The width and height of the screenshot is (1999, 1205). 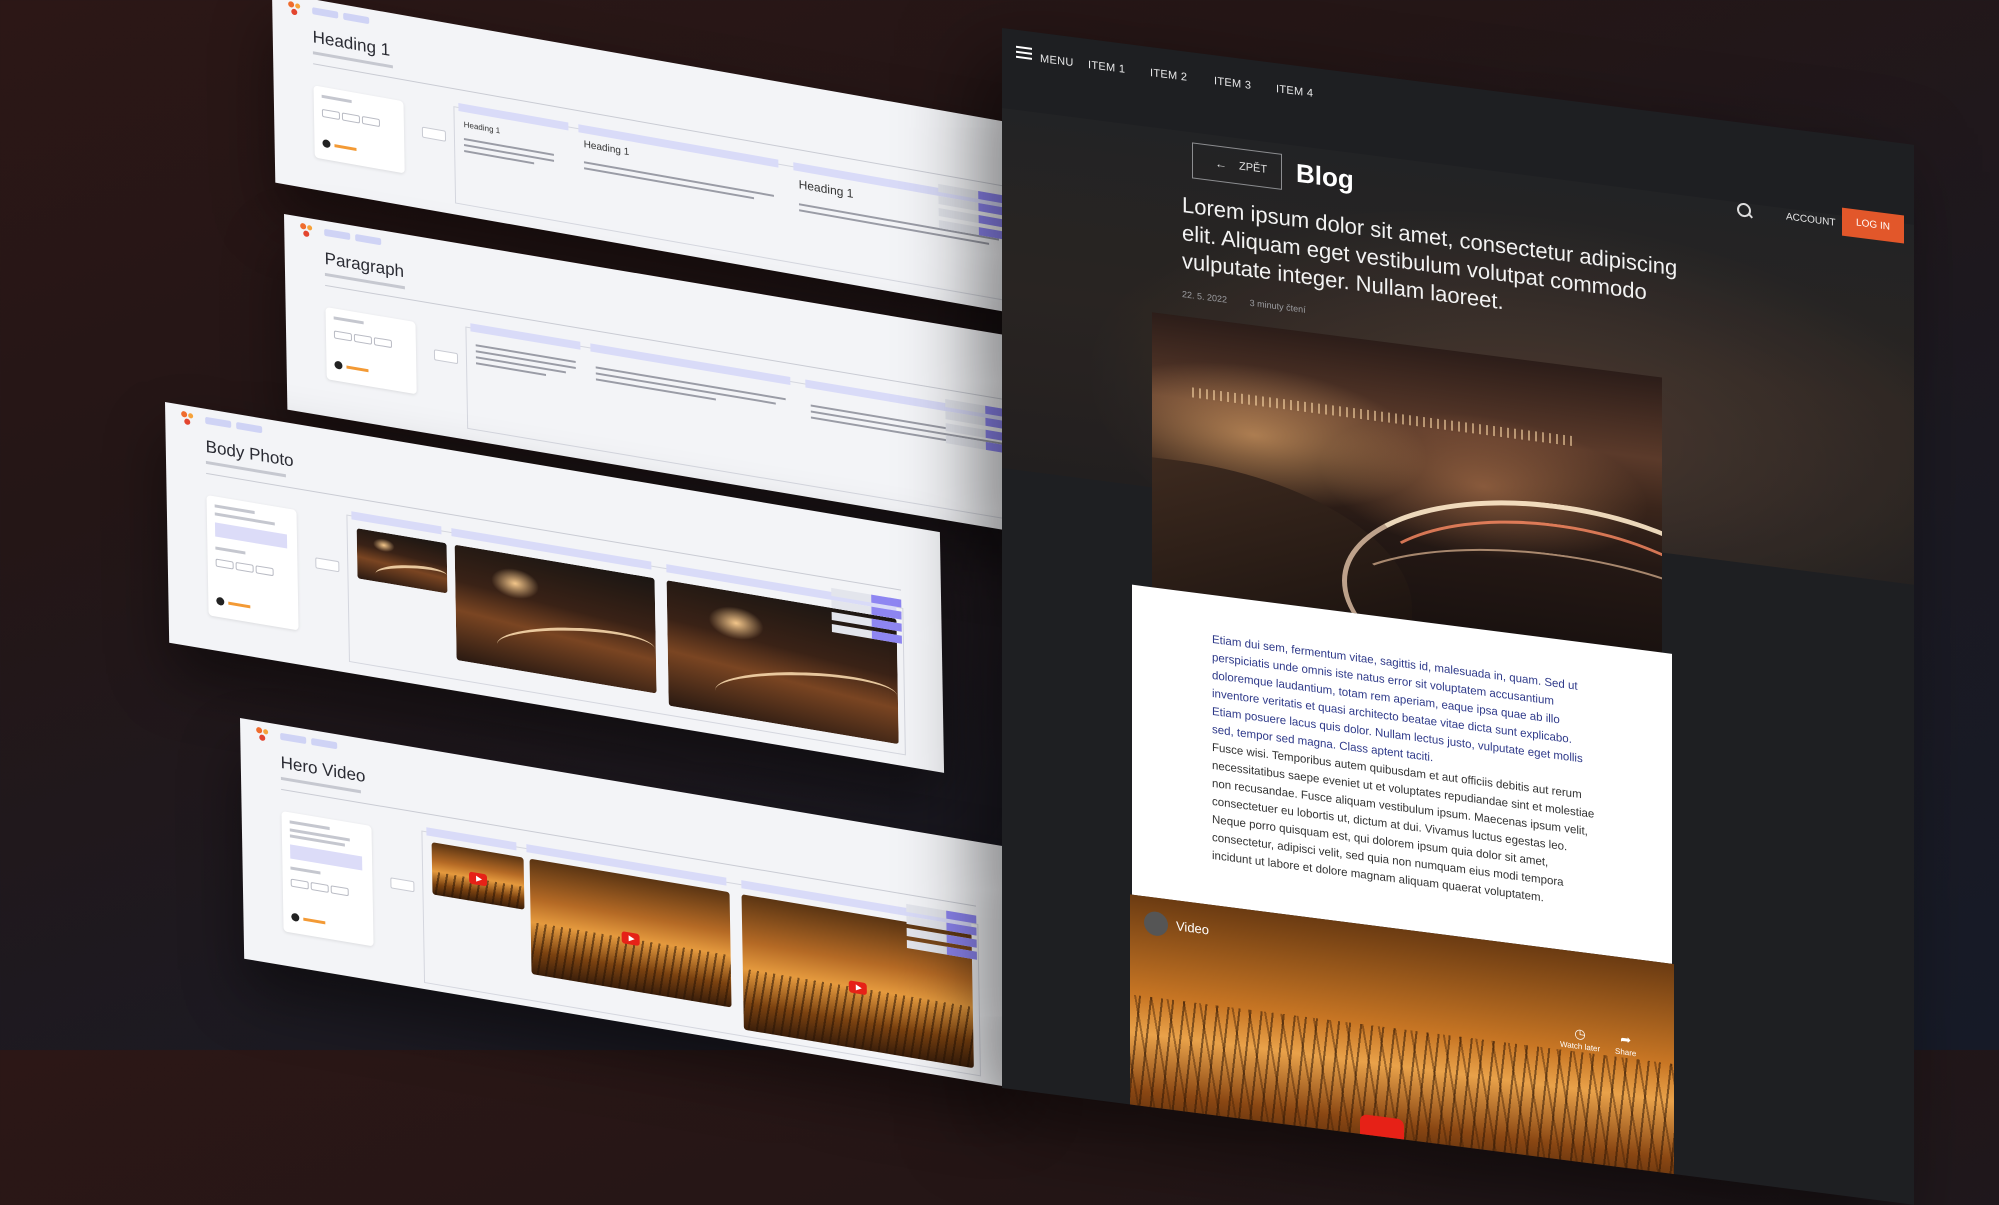 What do you see at coordinates (1625, 1044) in the screenshot?
I see `share-button: ➦ Share` at bounding box center [1625, 1044].